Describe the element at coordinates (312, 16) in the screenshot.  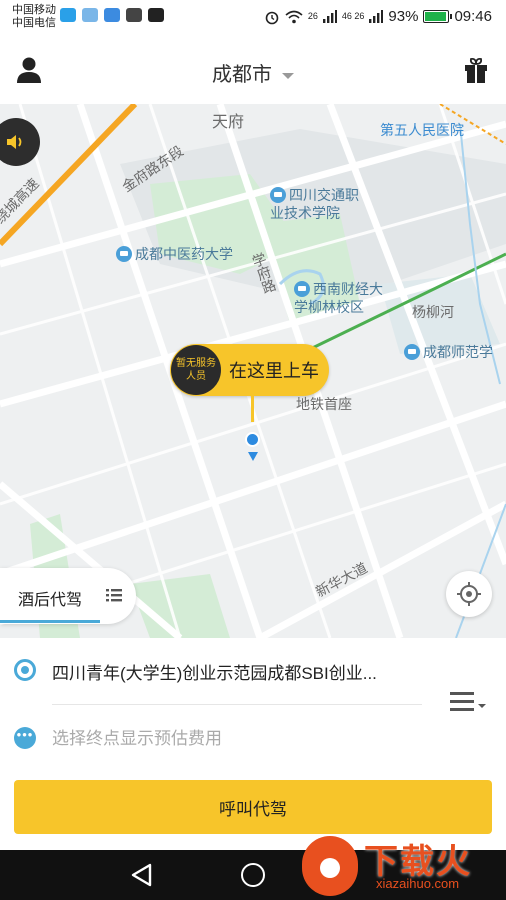
I see `network-type: 26` at that location.